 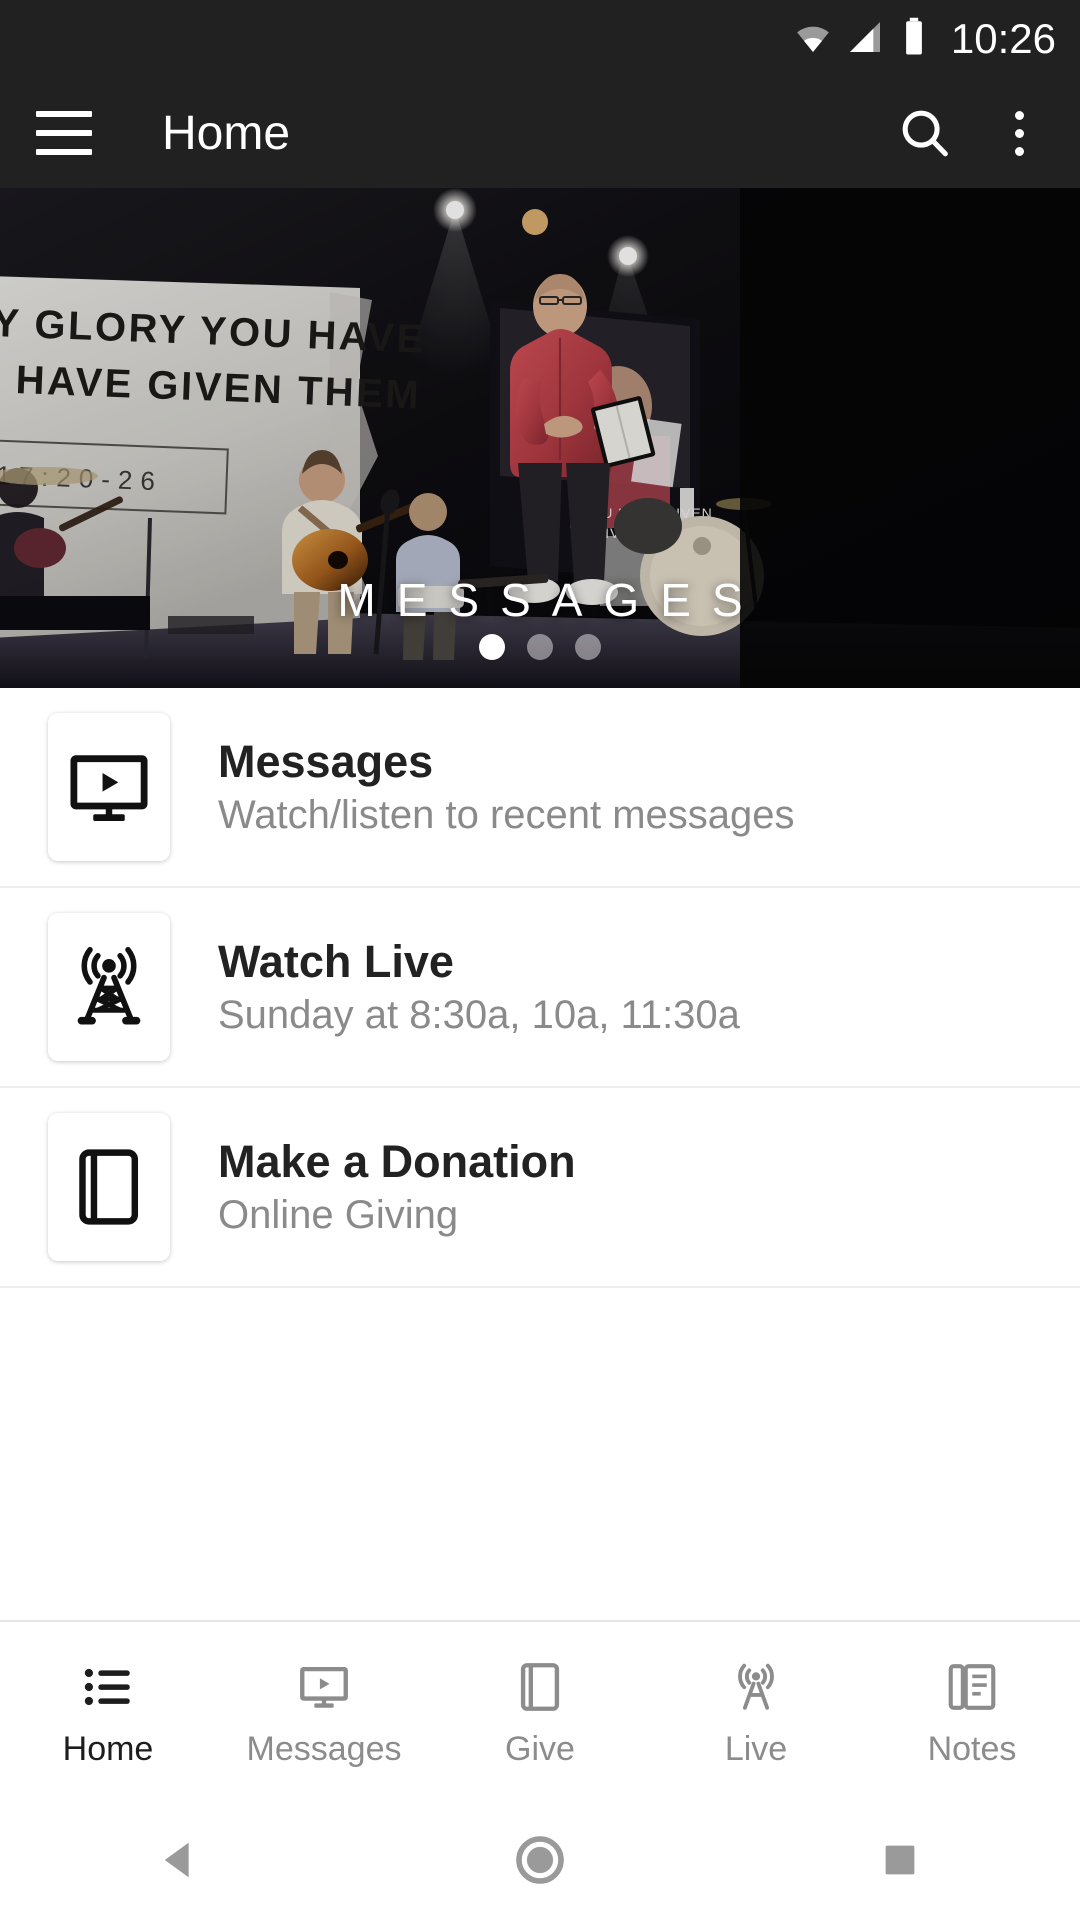 I want to click on broadcast-tower-icon, so click(x=109, y=987).